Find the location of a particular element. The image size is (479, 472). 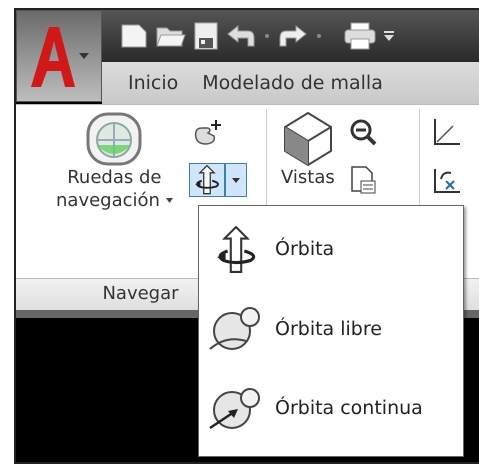

dropdown-button is located at coordinates (235, 180).